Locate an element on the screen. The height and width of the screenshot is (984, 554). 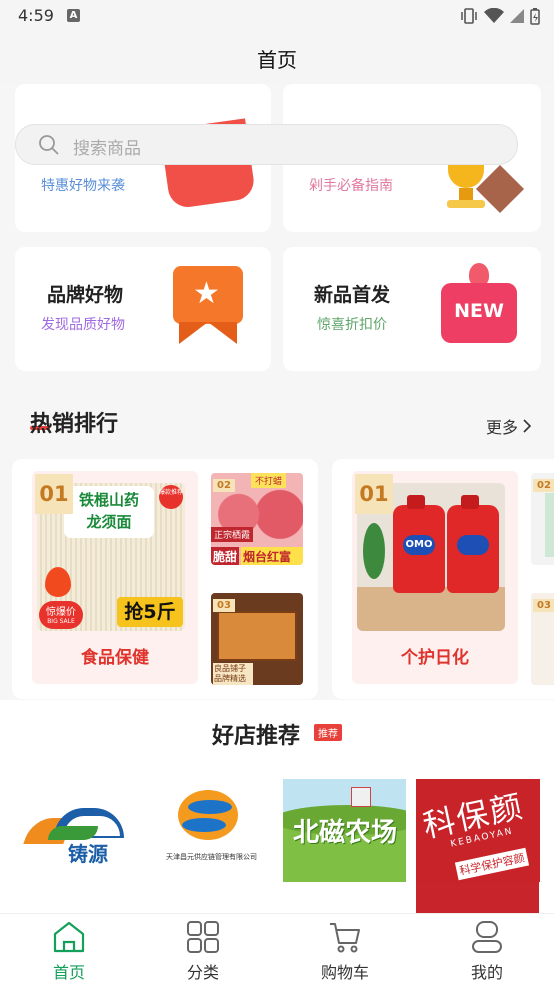
rank-main-item: 01 OMO 个护日化 is located at coordinates (435, 577).